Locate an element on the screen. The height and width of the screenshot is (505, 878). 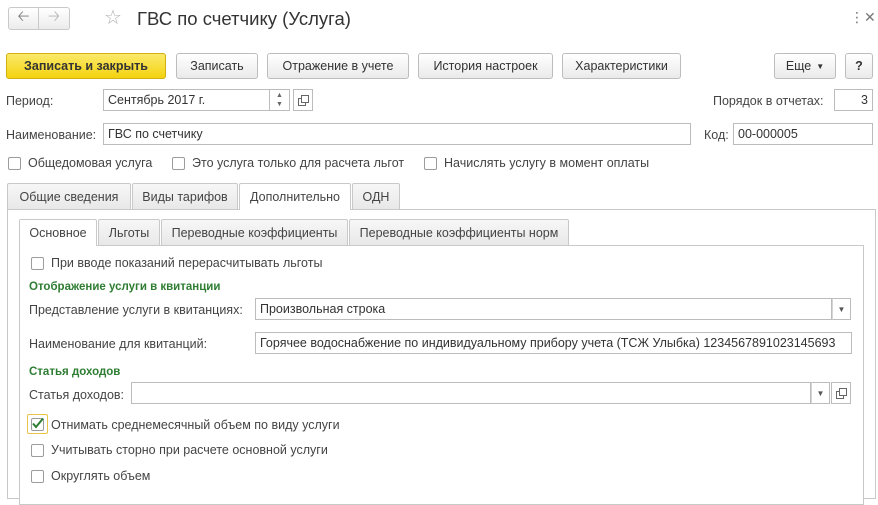
forward-button: 🡢 is located at coordinates (54, 18).